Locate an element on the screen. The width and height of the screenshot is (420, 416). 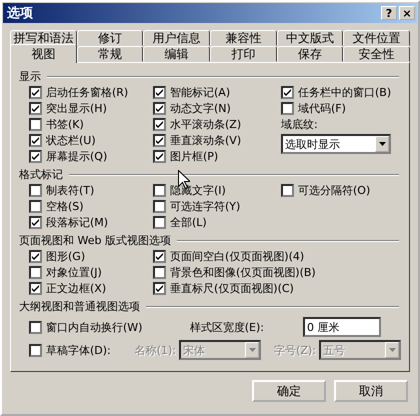
checkbox-label: 状态栏(U) is located at coordinates (71, 140).